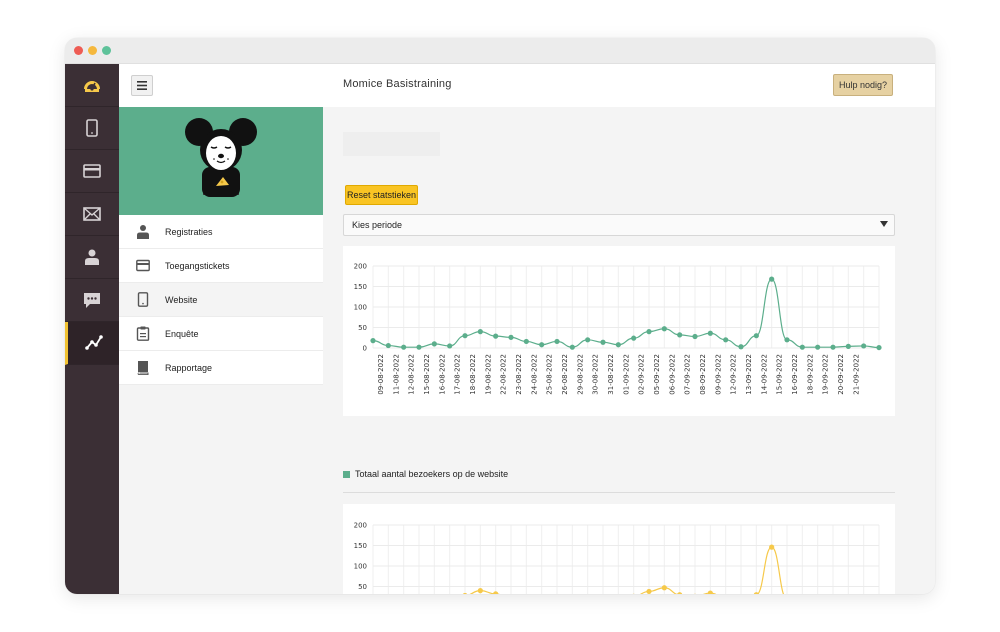  Describe the element at coordinates (565, 374) in the screenshot. I see `x-tick-label: 26-08-2022` at that location.